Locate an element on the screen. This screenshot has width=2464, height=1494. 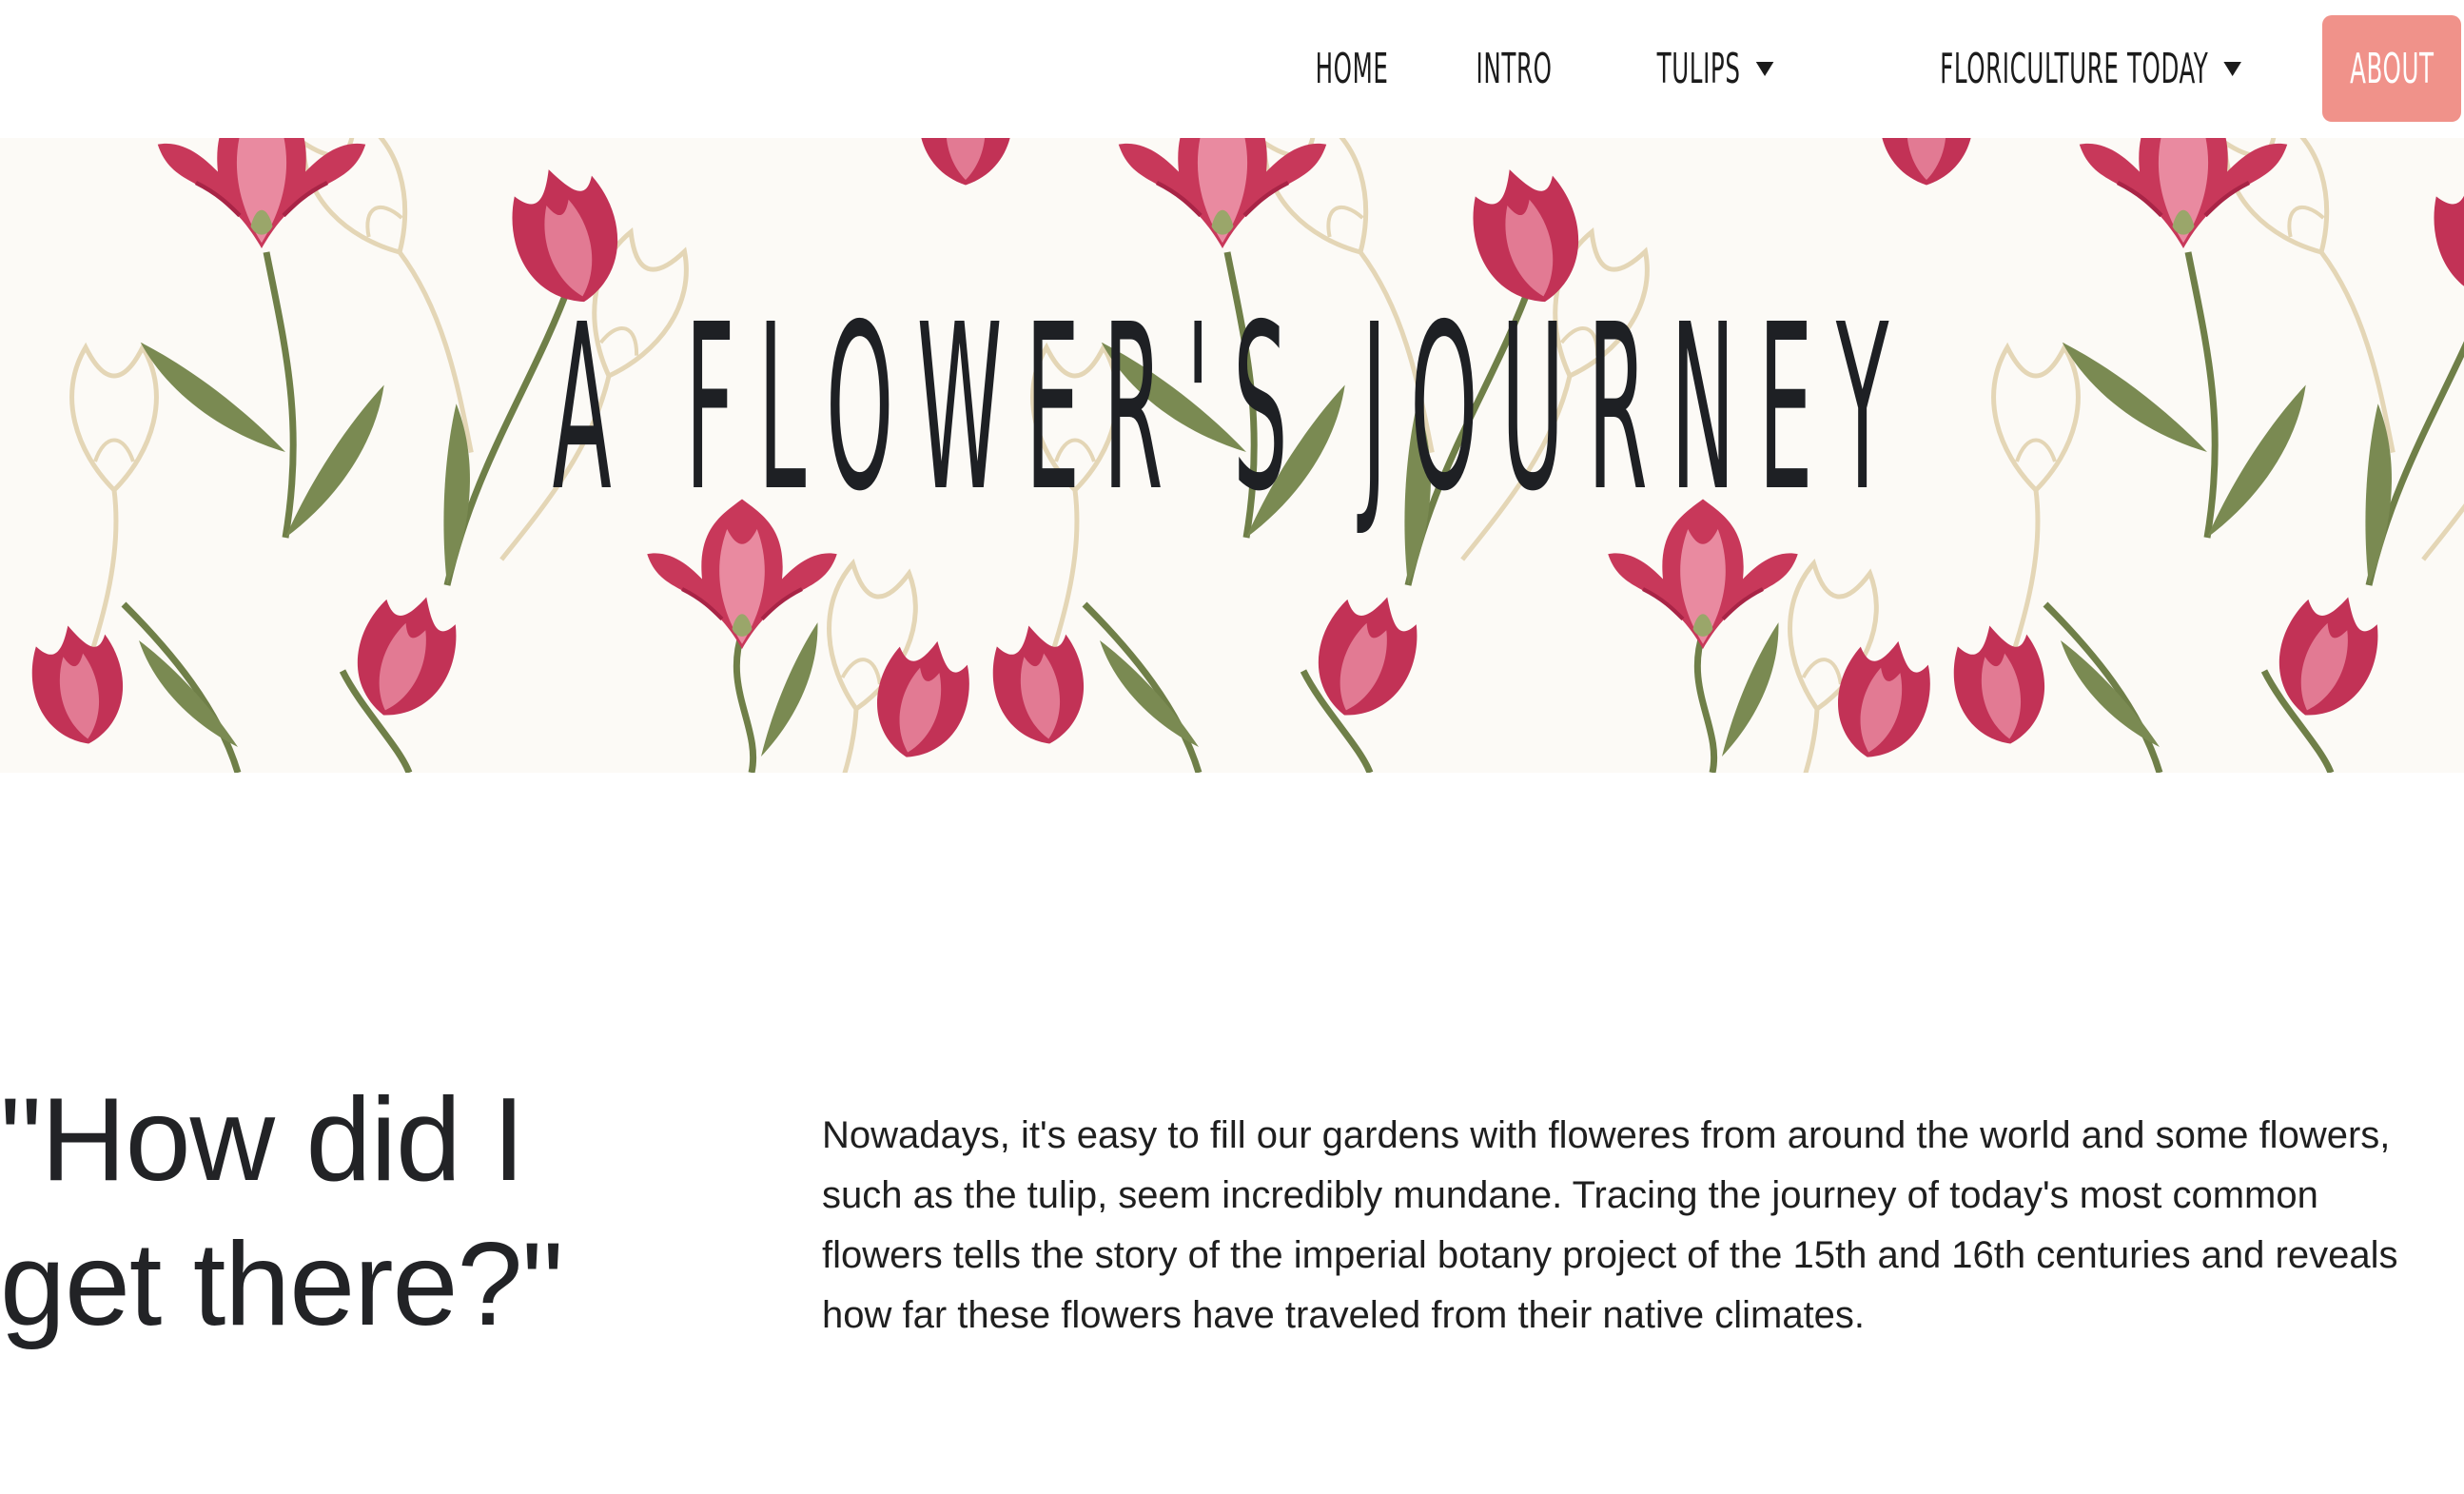
about-button-label: About is located at coordinates (2392, 68).